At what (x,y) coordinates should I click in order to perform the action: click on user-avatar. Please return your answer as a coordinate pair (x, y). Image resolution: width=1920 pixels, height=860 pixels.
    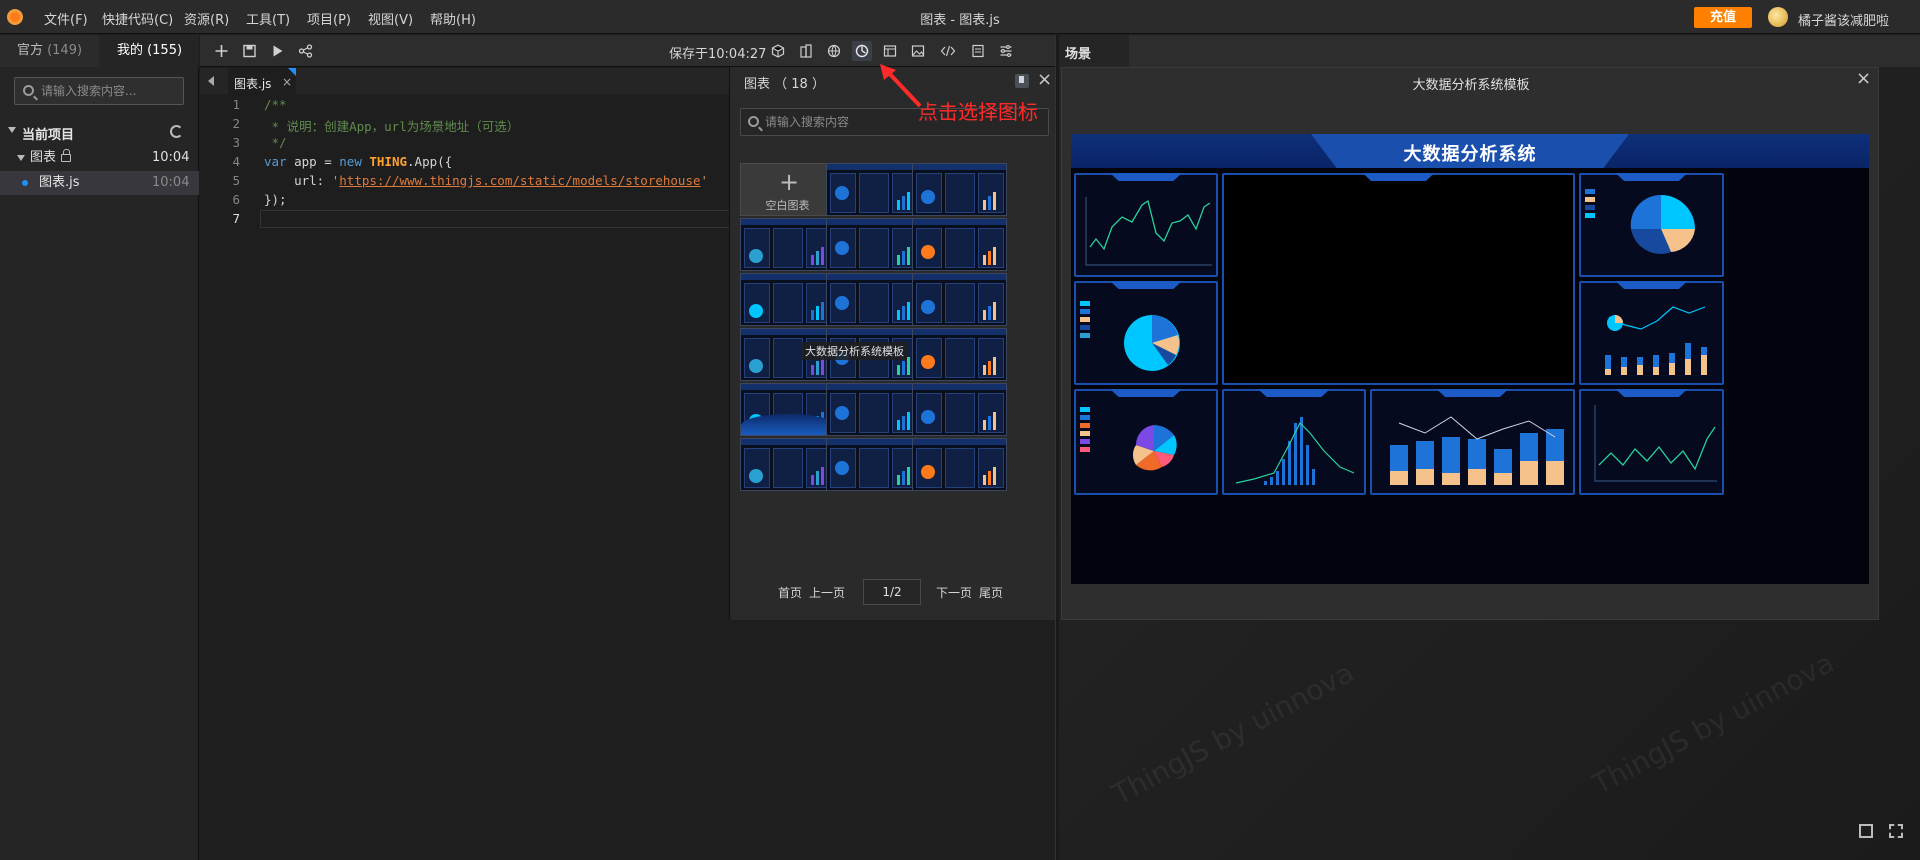
    Looking at the image, I should click on (1778, 17).